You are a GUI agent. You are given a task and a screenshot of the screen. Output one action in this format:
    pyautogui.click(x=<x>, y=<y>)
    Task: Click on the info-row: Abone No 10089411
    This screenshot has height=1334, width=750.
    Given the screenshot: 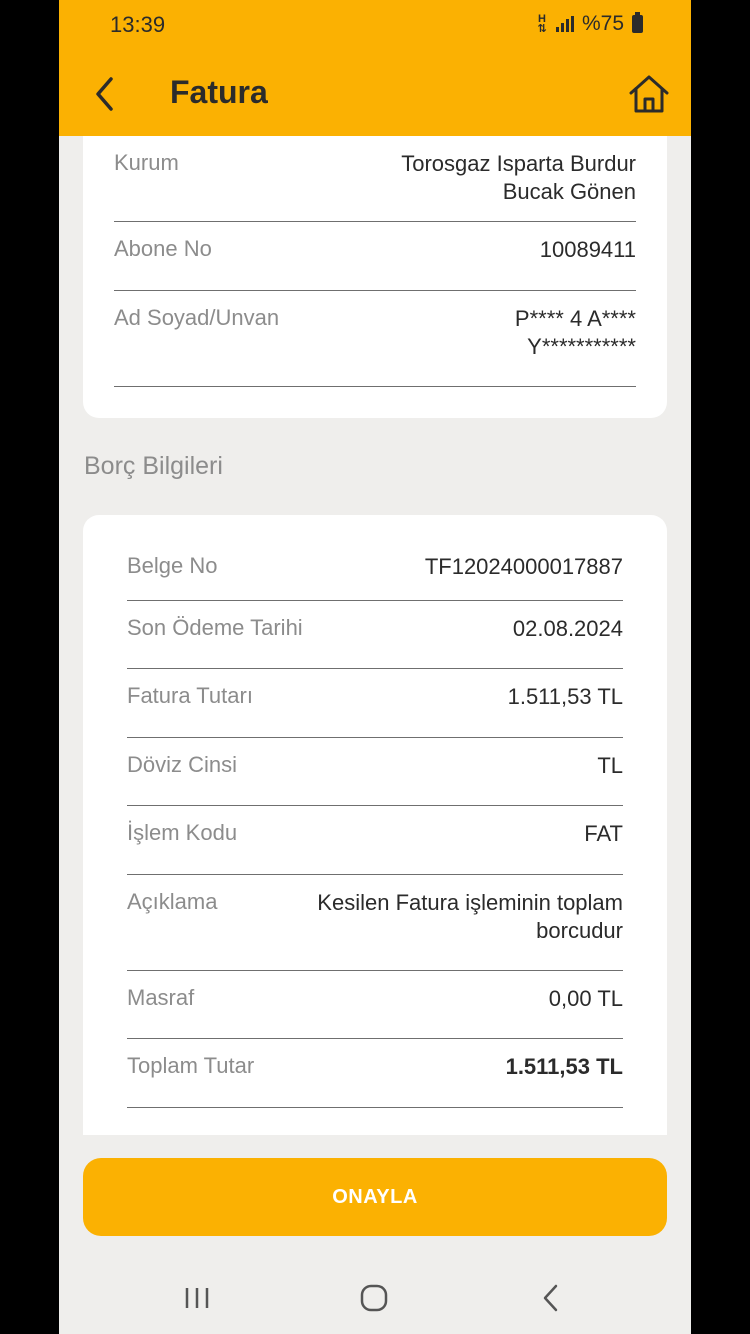 What is the action you would take?
    pyautogui.click(x=375, y=256)
    